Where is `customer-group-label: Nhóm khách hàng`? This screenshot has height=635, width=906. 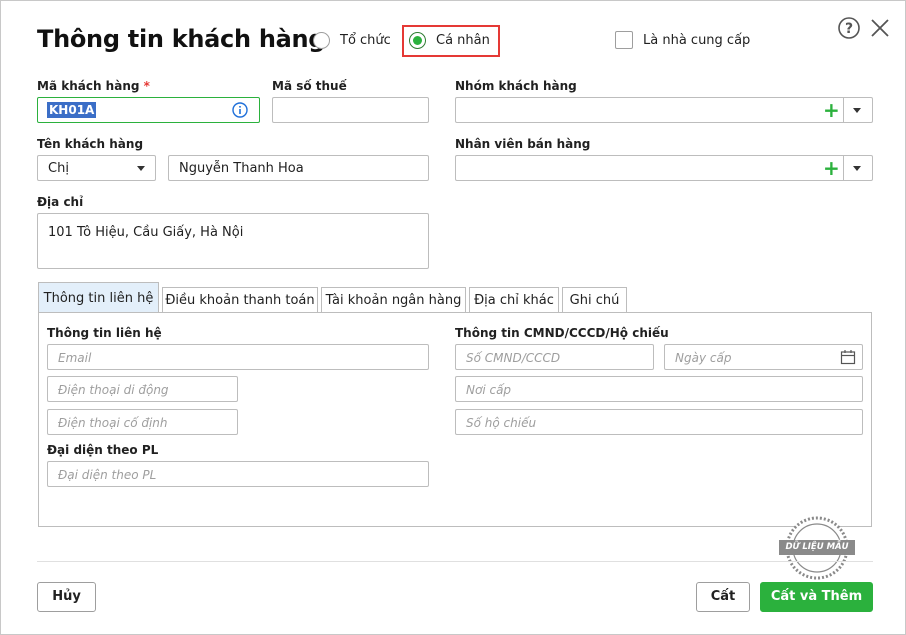
customer-group-label: Nhóm khách hàng is located at coordinates (516, 86).